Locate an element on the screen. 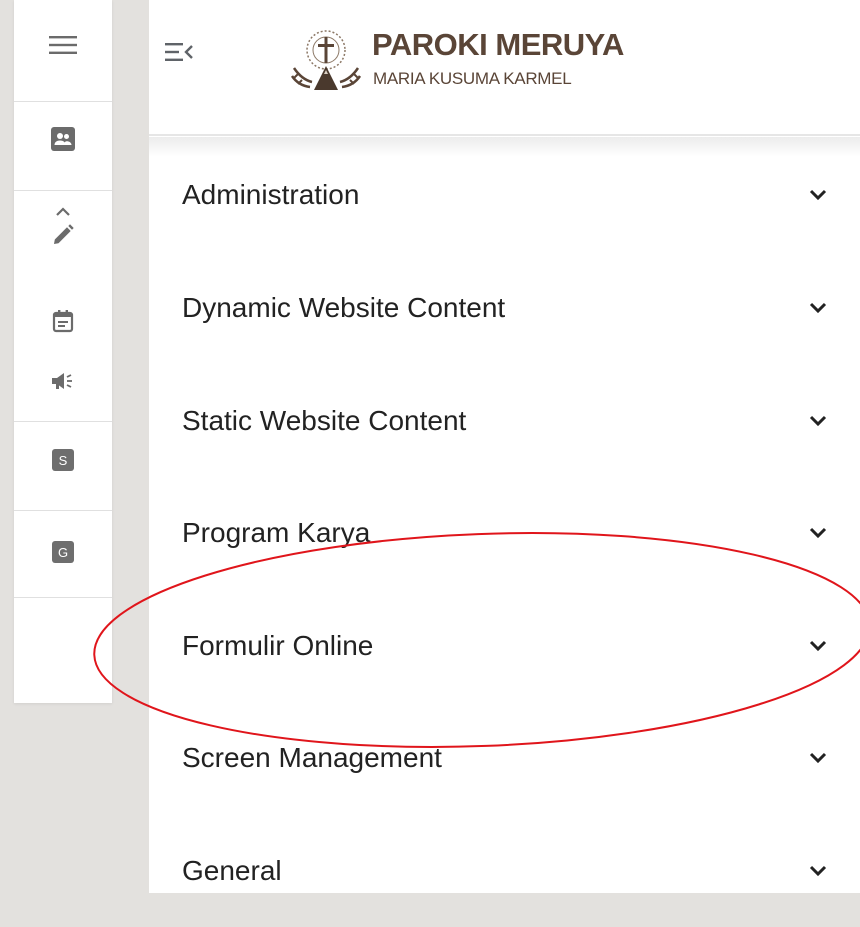 This screenshot has width=860, height=927. menu-item-formulir-online: Formulir Online is located at coordinates (504, 646).